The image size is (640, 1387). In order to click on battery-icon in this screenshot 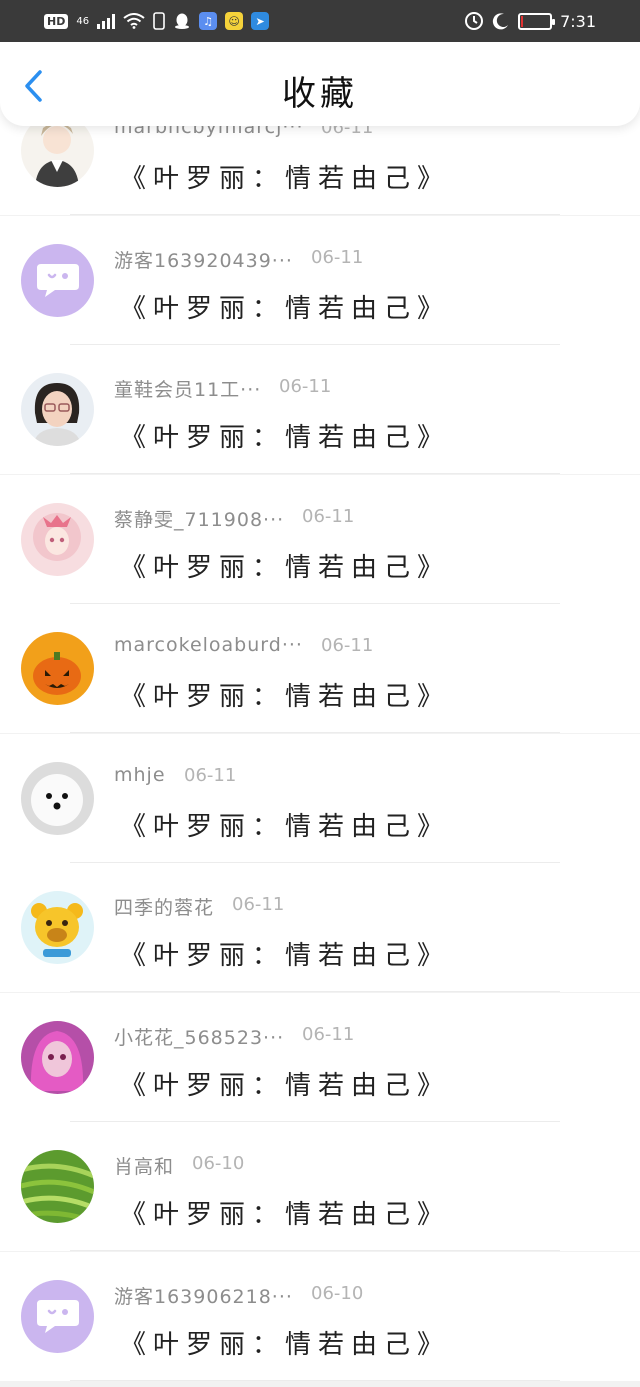, I will do `click(537, 21)`.